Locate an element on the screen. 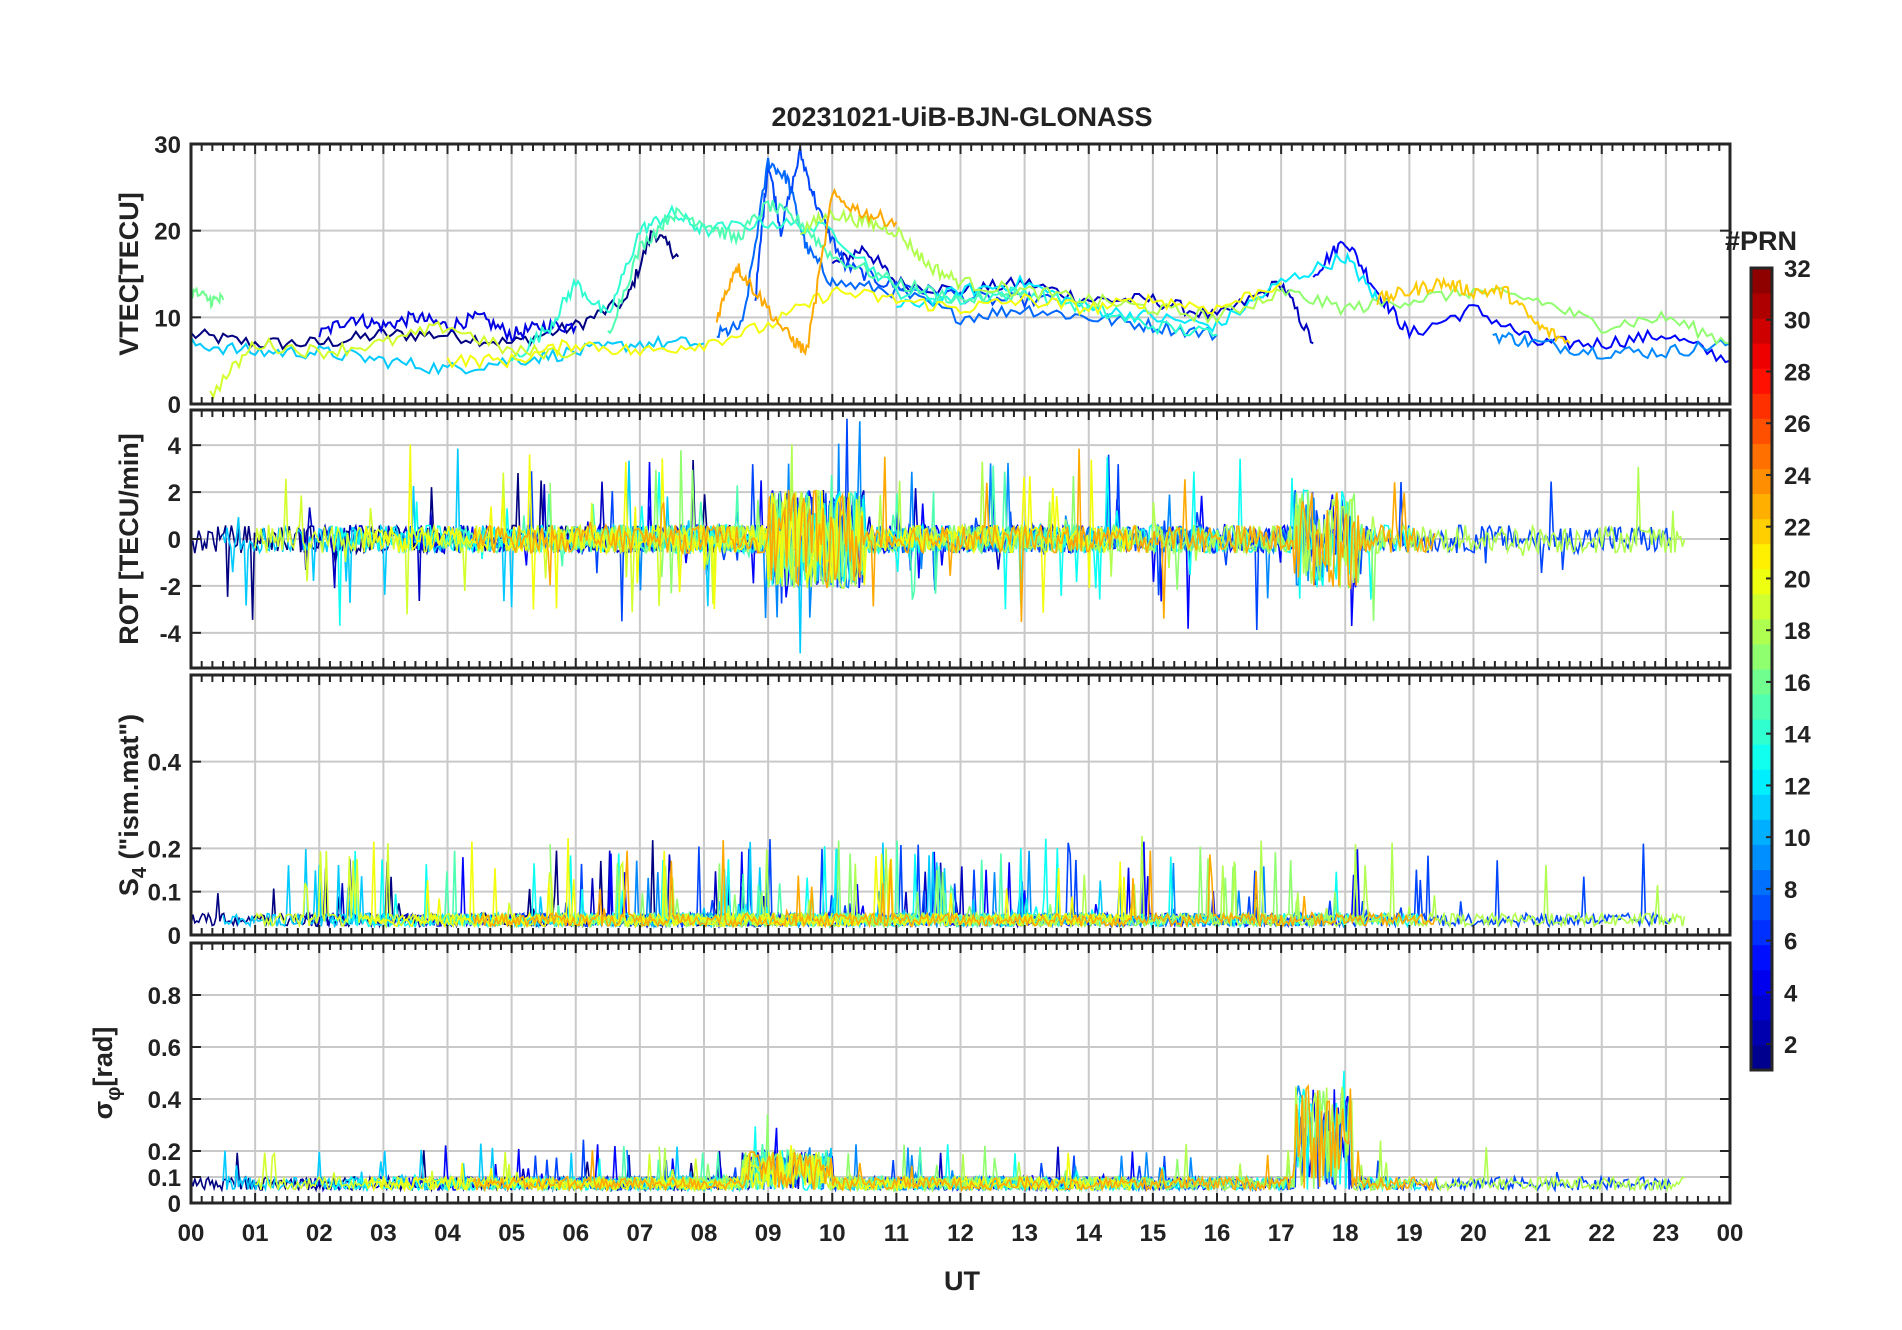 The width and height of the screenshot is (1902, 1330). colorbar: #PRN2468101214161820222426283032 is located at coordinates (1768, 649).